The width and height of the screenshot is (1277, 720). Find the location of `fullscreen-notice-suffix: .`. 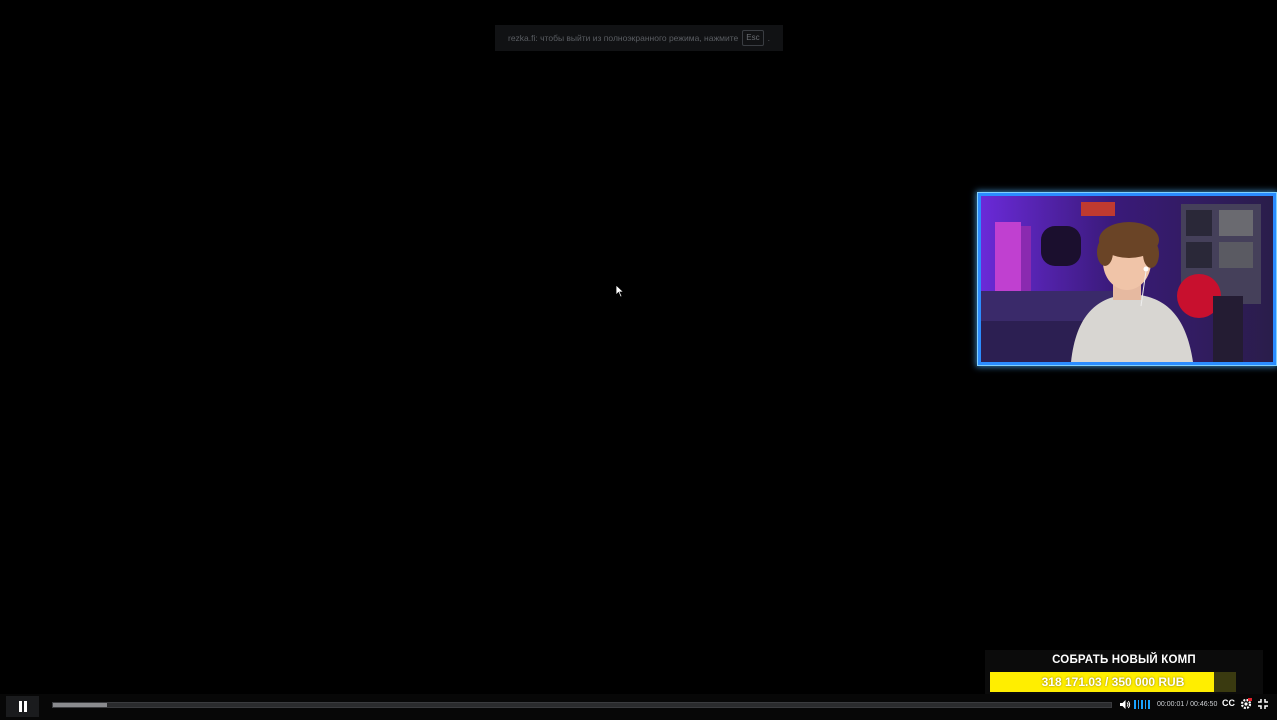

fullscreen-notice-suffix: . is located at coordinates (768, 38).